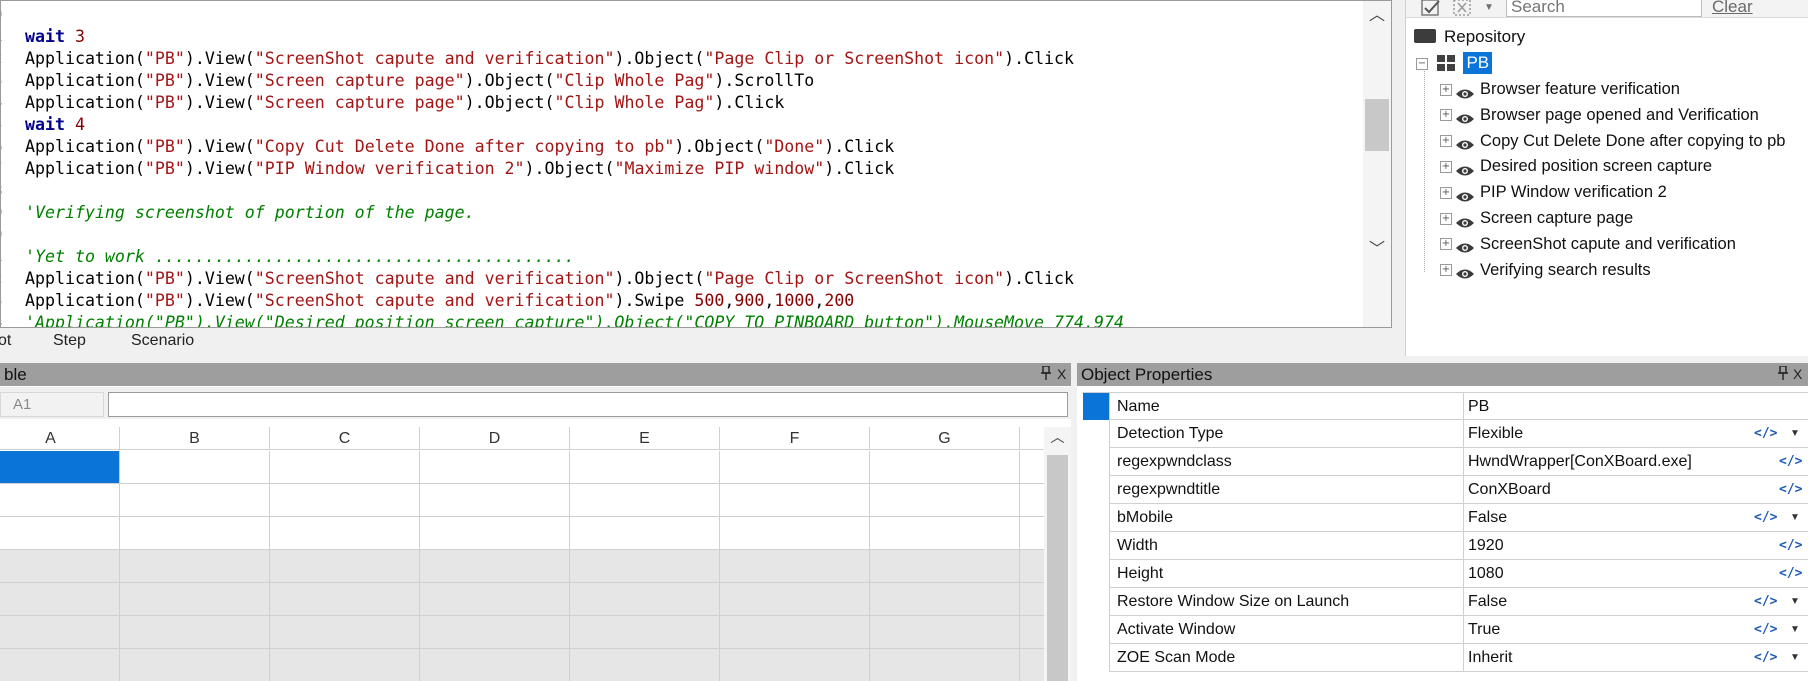 The image size is (1808, 681). What do you see at coordinates (52, 404) in the screenshot?
I see `cell-reference-box: A1` at bounding box center [52, 404].